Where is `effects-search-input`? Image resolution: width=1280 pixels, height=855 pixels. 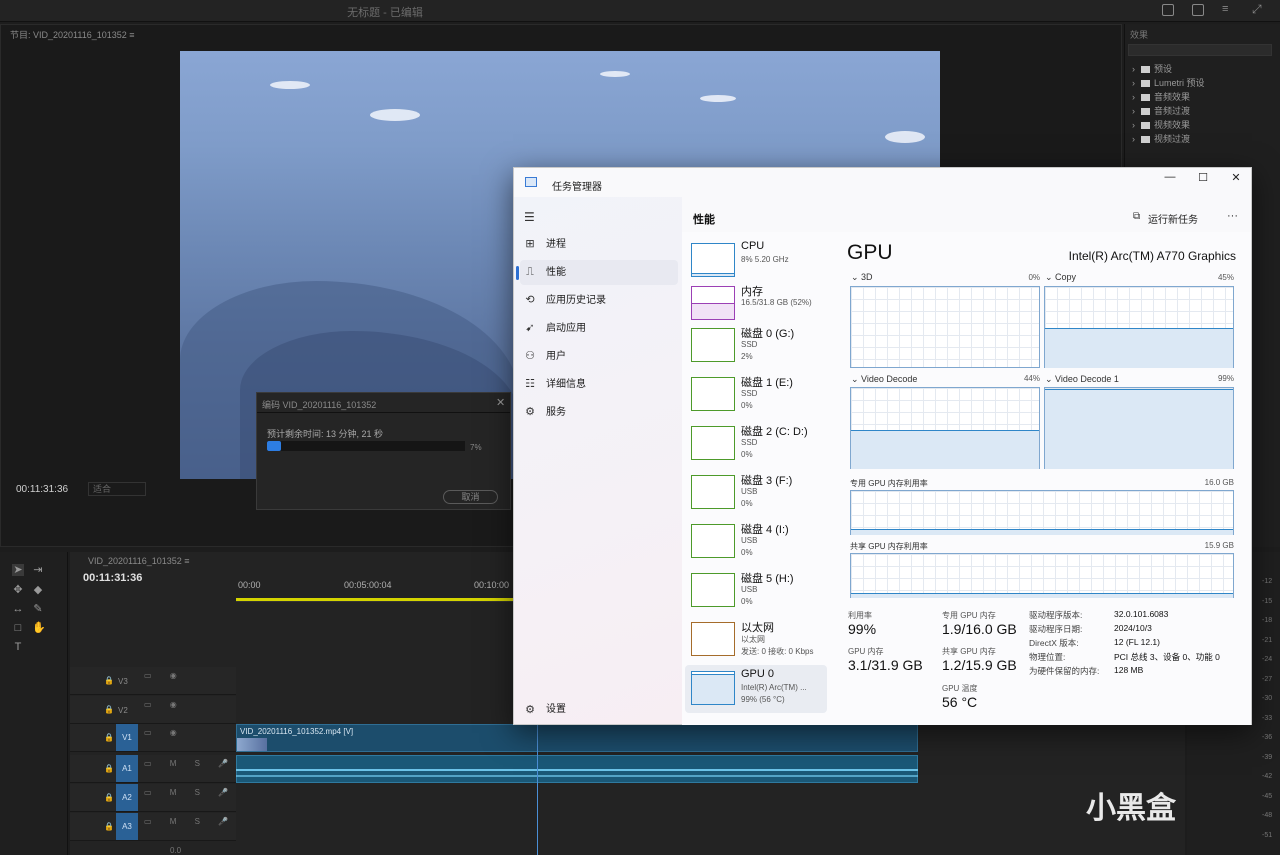 effects-search-input is located at coordinates (1200, 50).